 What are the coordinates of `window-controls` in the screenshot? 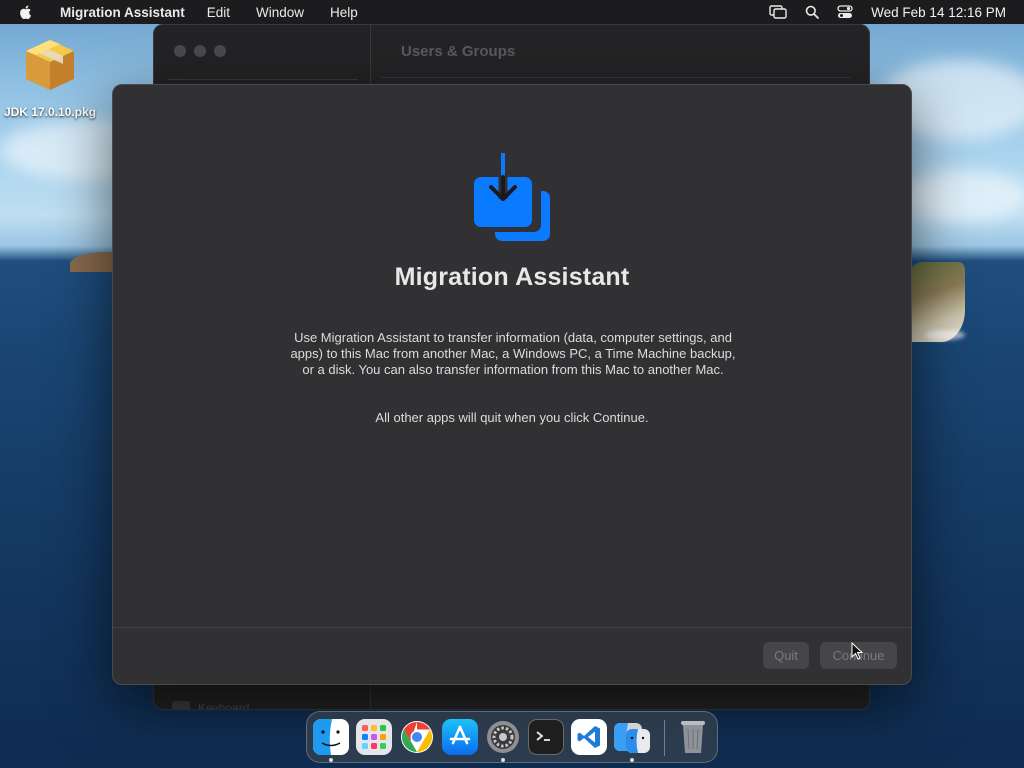 It's located at (200, 51).